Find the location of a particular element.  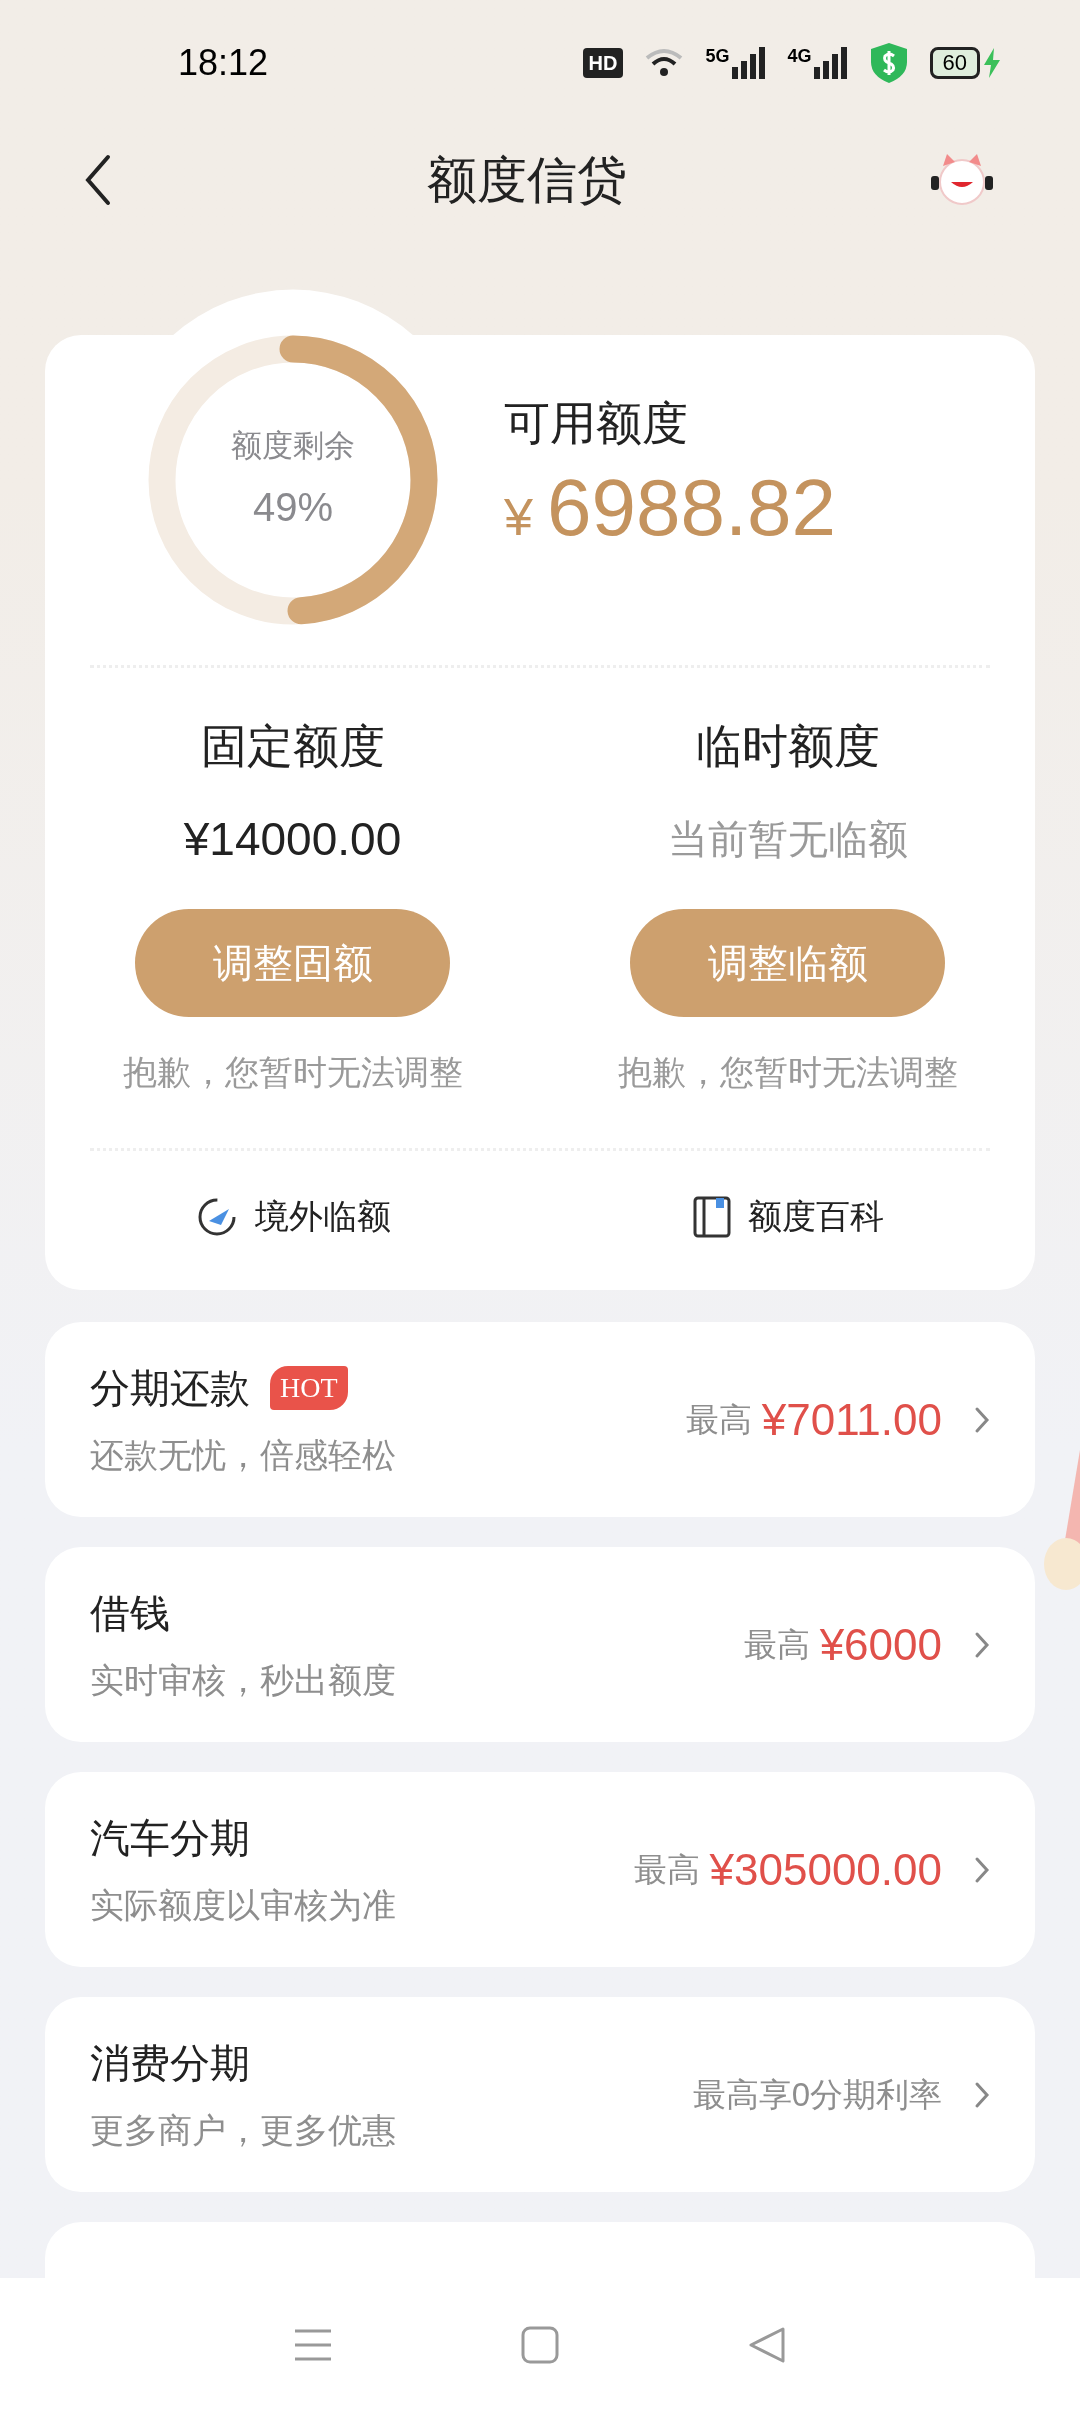

currency-sign: ¥ is located at coordinates (518, 517).